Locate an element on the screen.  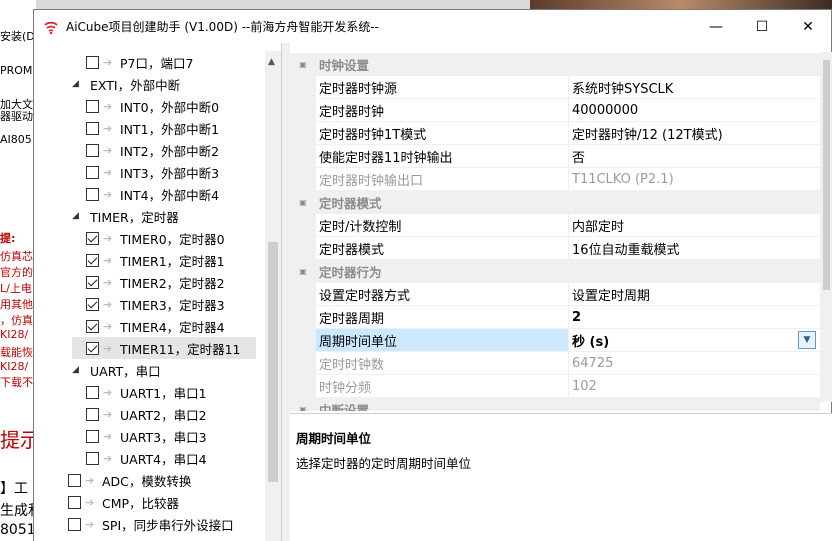
property-value-dropdown: 秒 (s) ▼ is located at coordinates (694, 340).